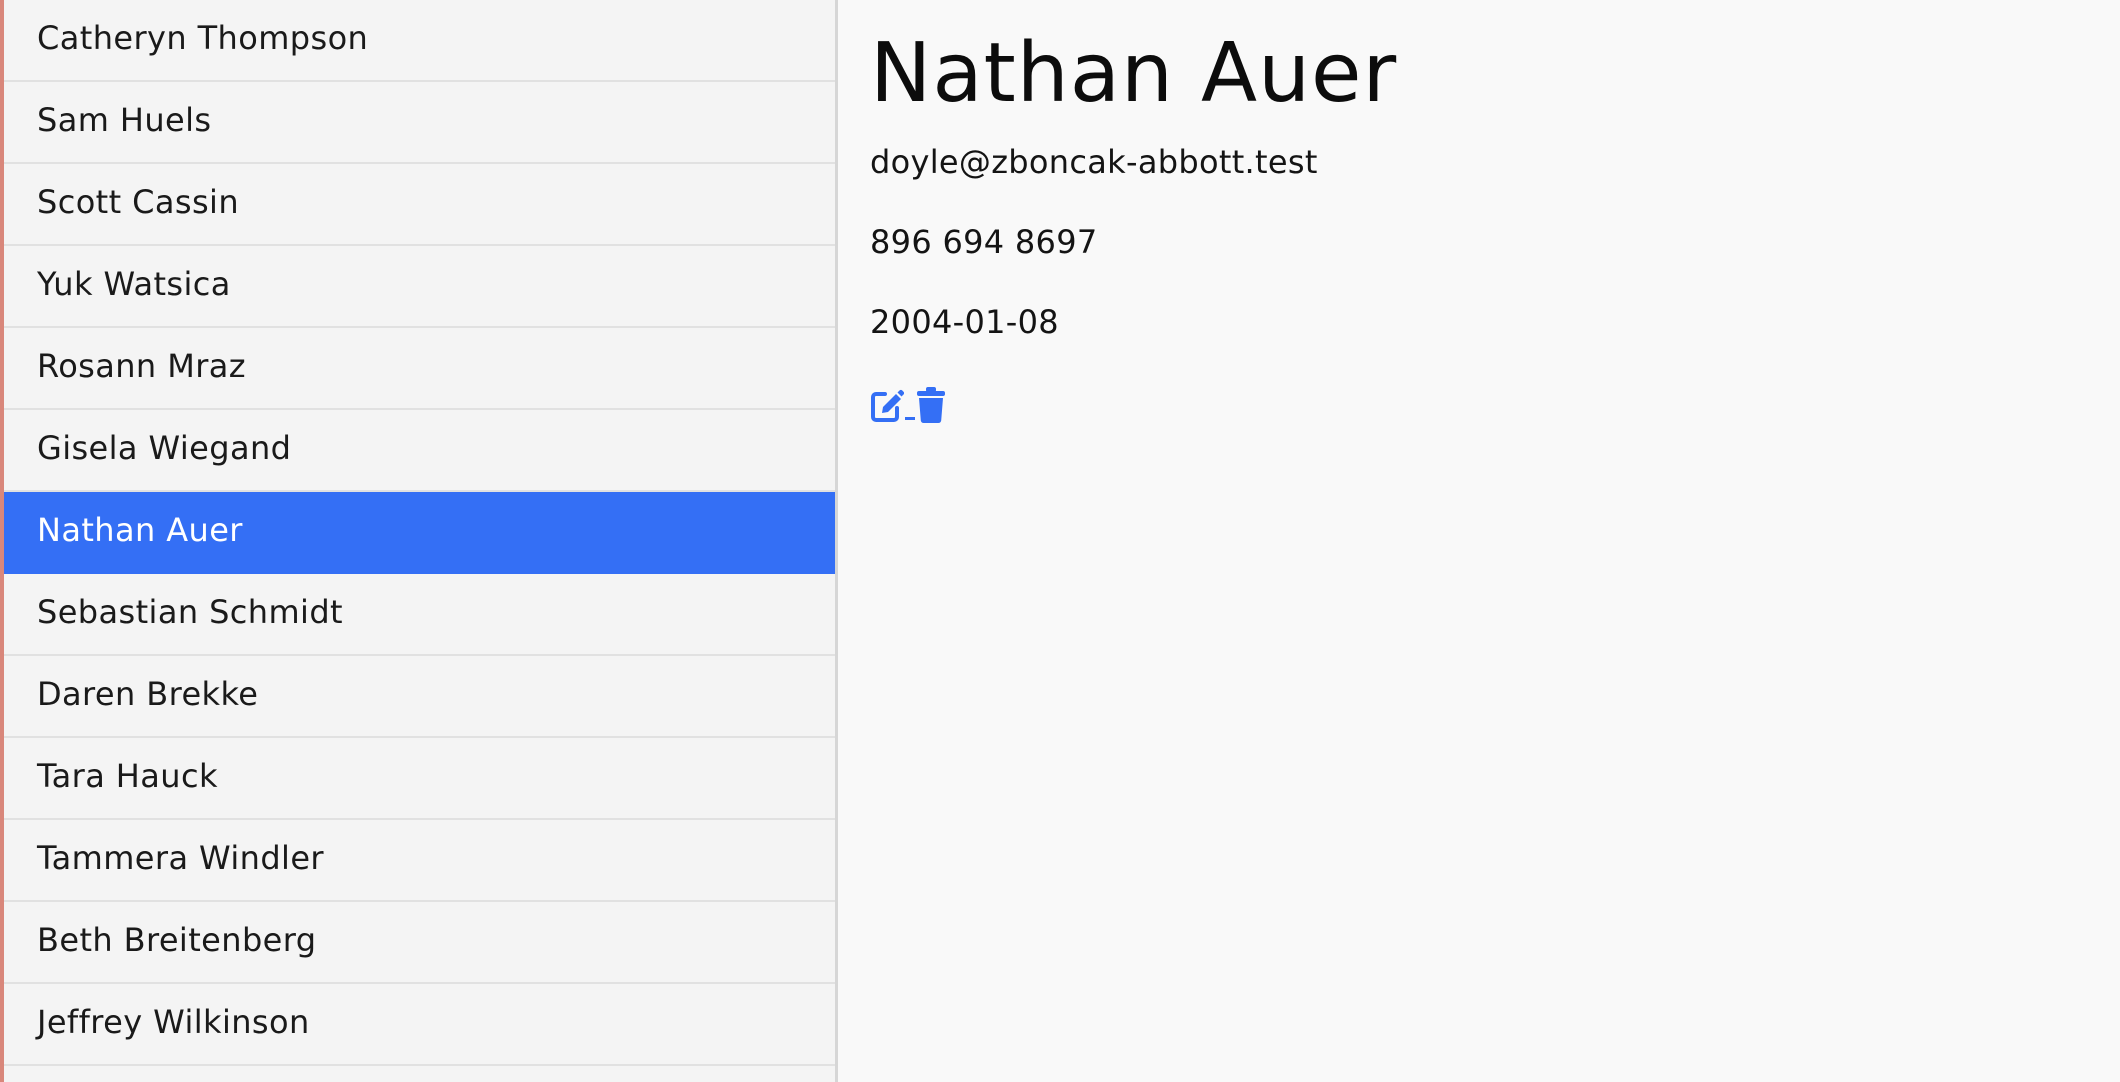 The height and width of the screenshot is (1082, 2120). Describe the element at coordinates (984, 242) in the screenshot. I see `contact-phone: 896 694 8697` at that location.